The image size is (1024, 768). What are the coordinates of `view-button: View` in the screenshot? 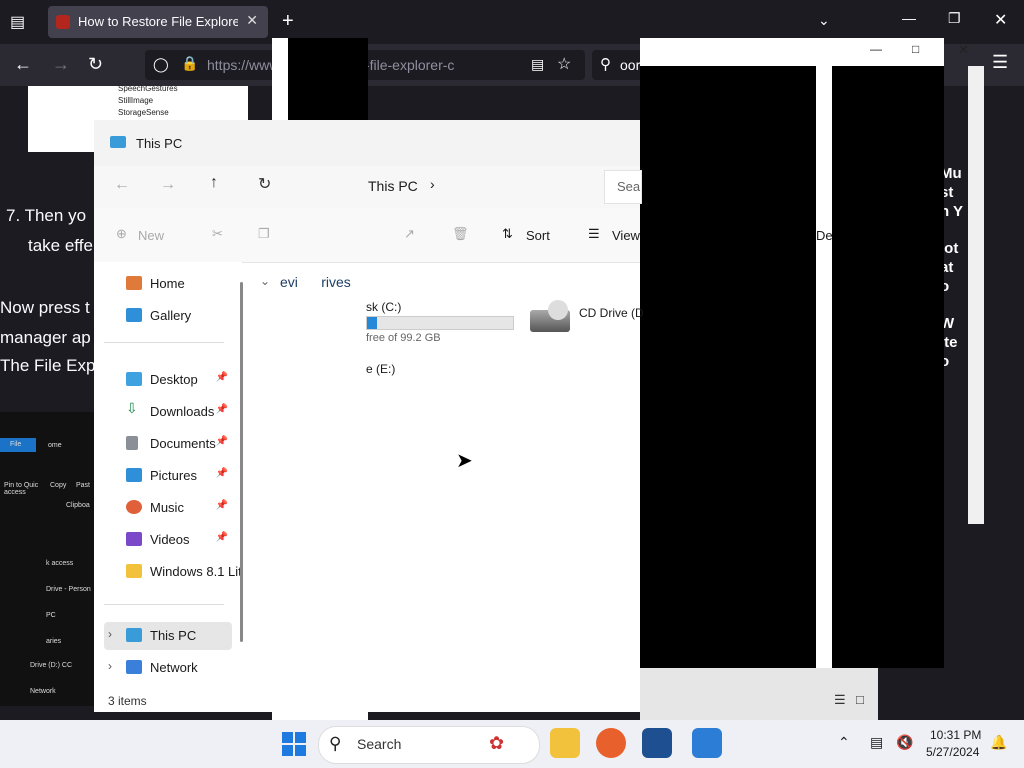 It's located at (626, 235).